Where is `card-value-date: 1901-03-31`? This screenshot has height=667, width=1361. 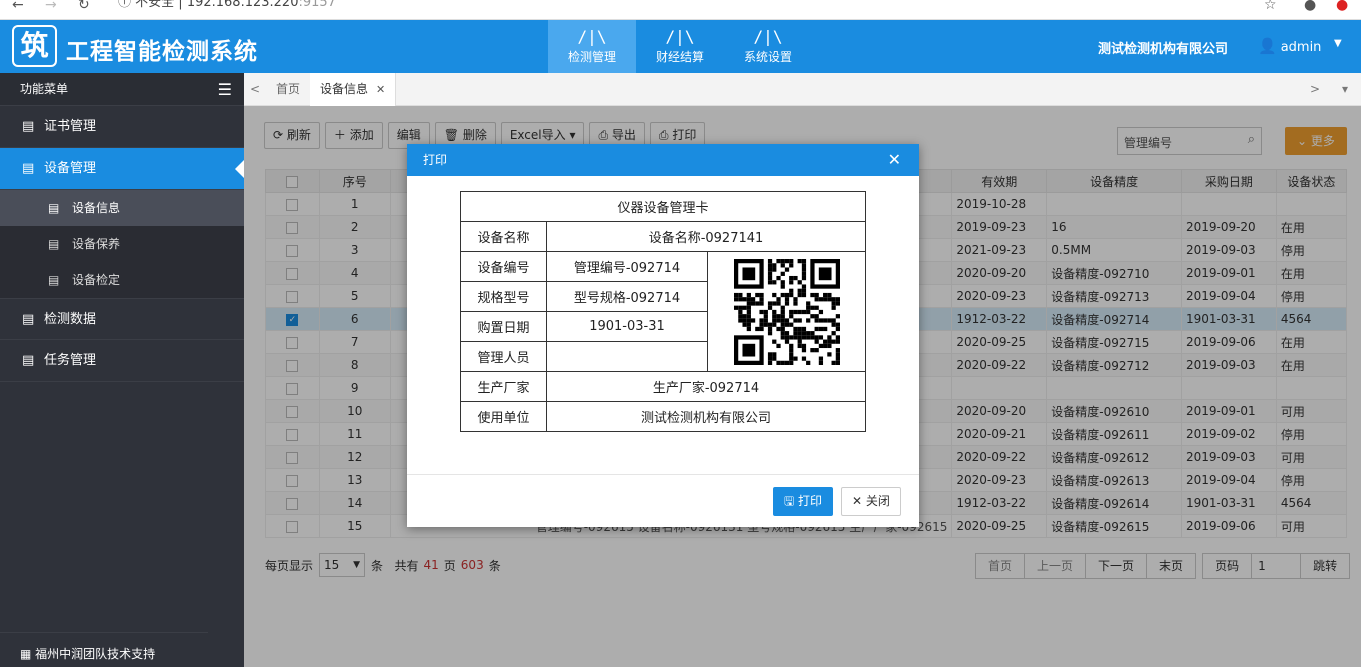 card-value-date: 1901-03-31 is located at coordinates (627, 326).